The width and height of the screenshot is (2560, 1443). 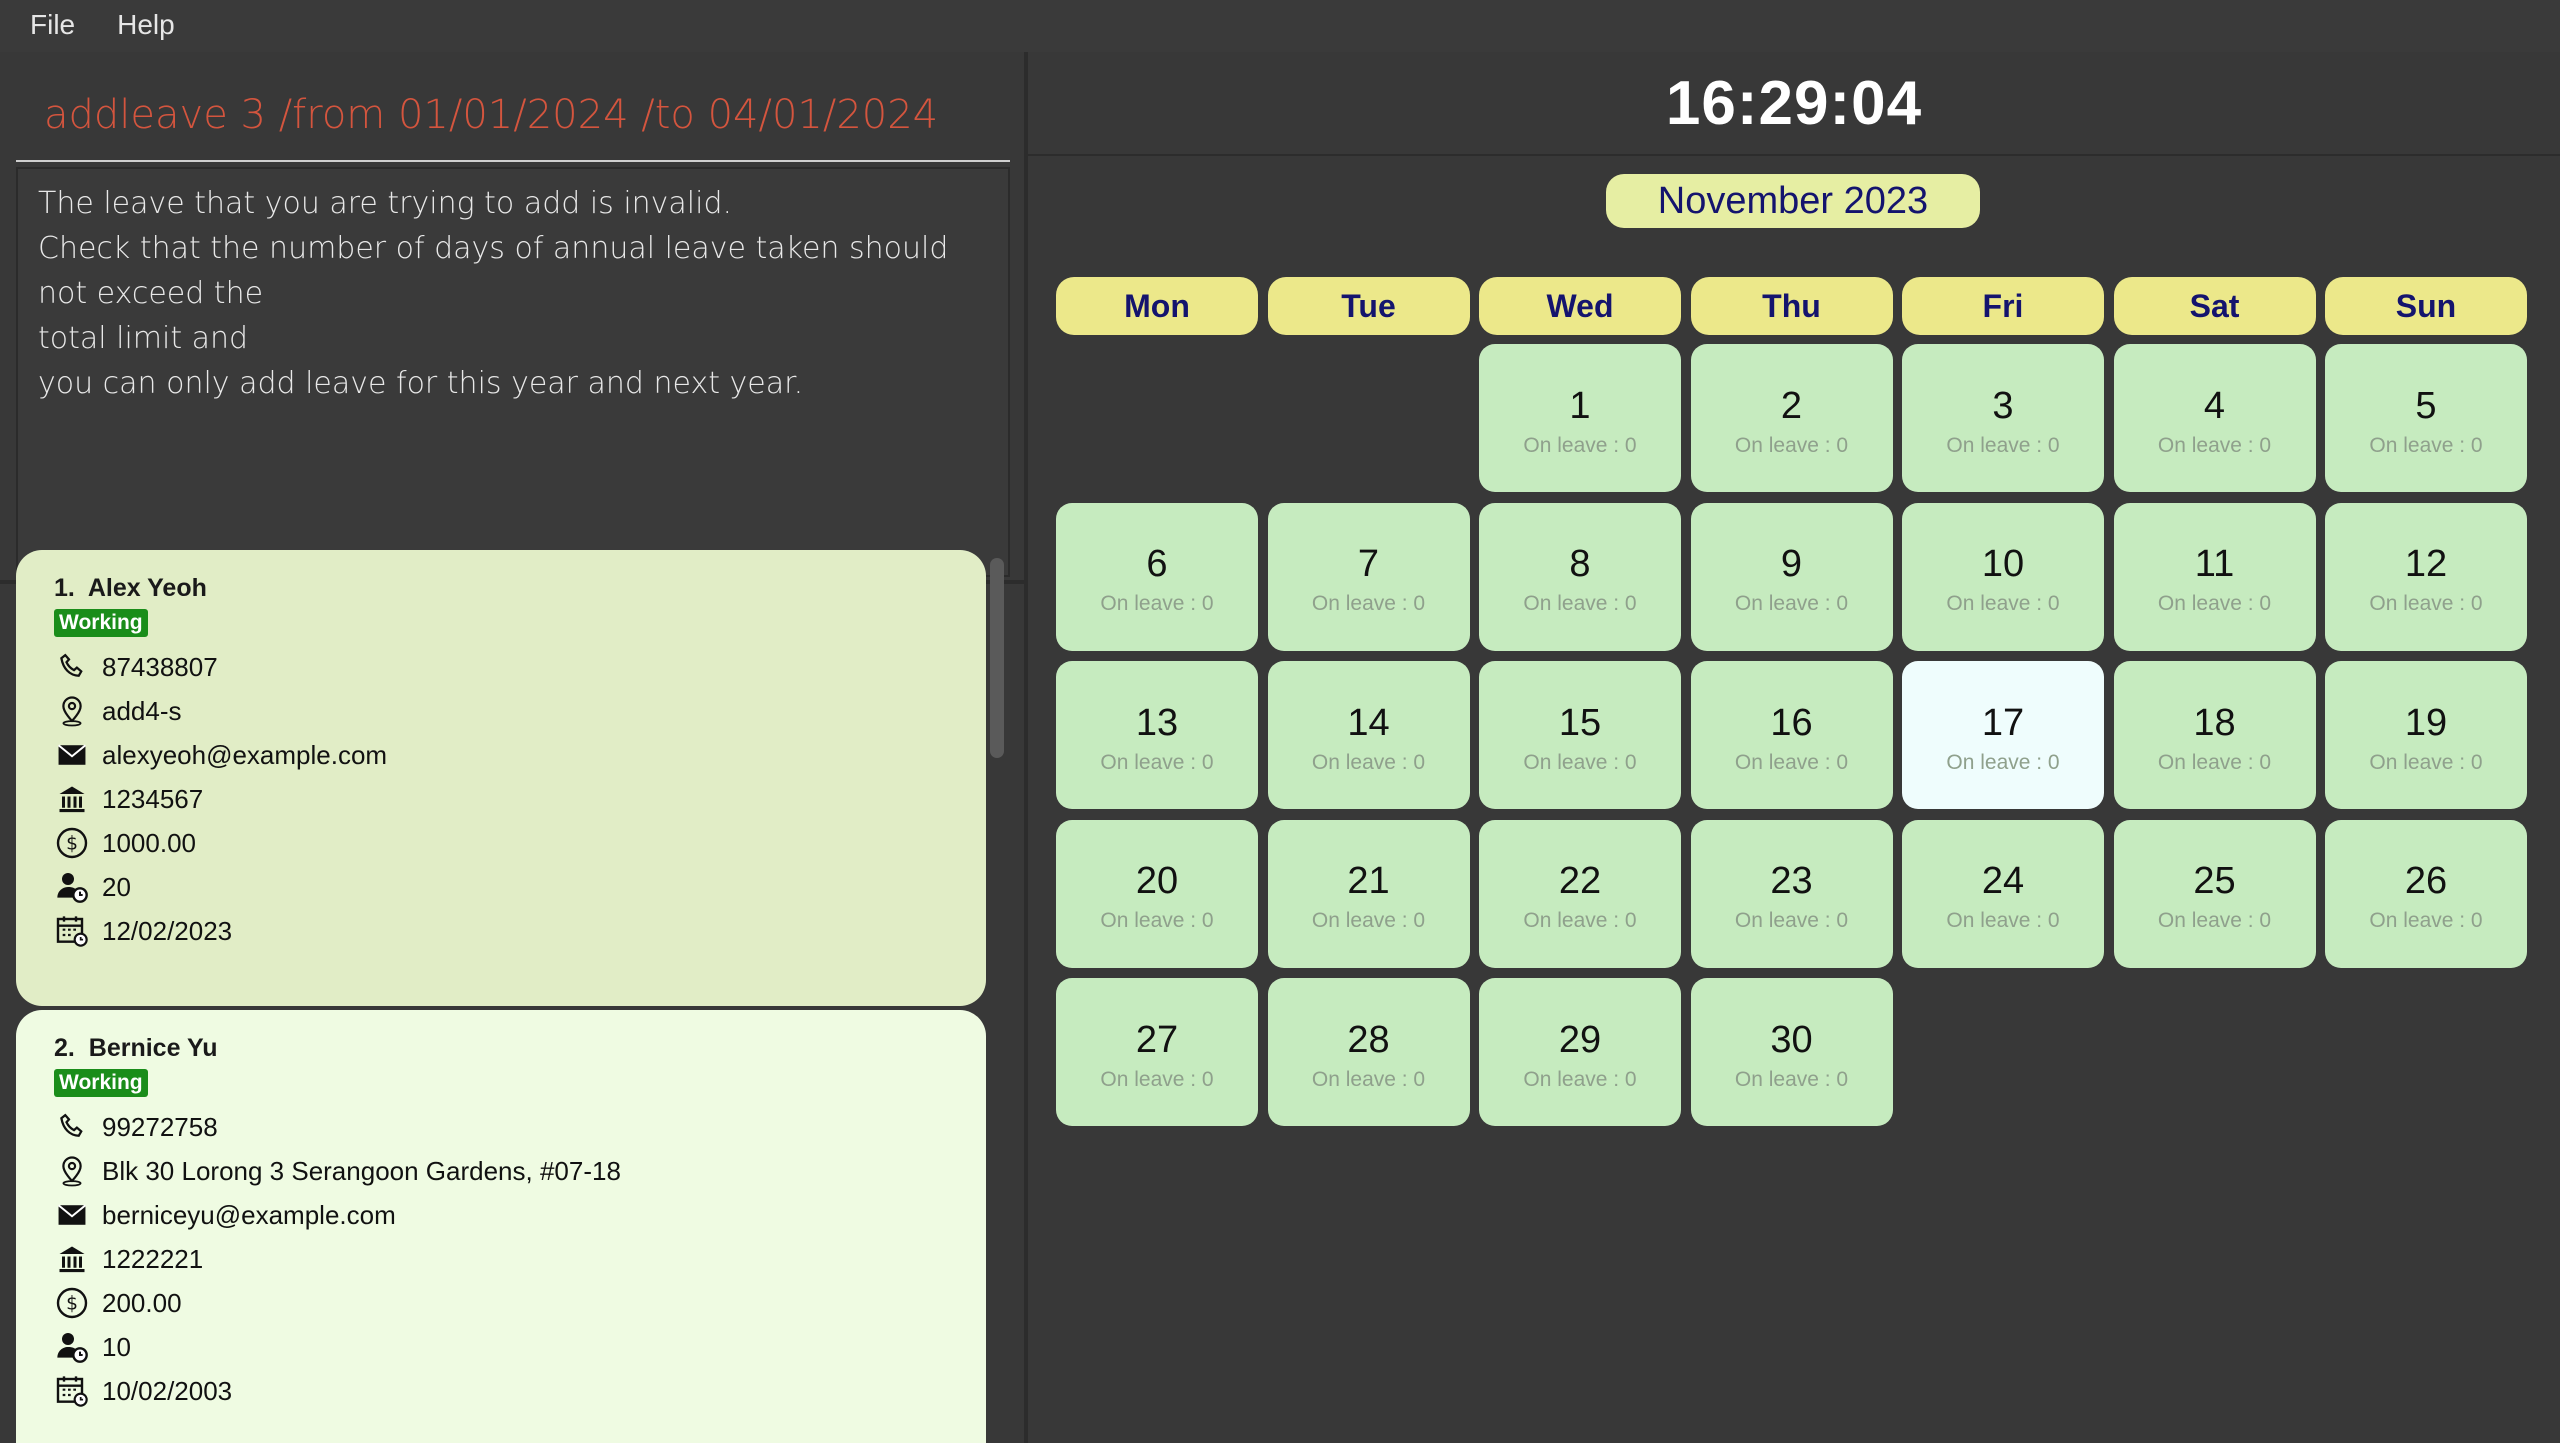 I want to click on day-number: 10, so click(x=2003, y=564).